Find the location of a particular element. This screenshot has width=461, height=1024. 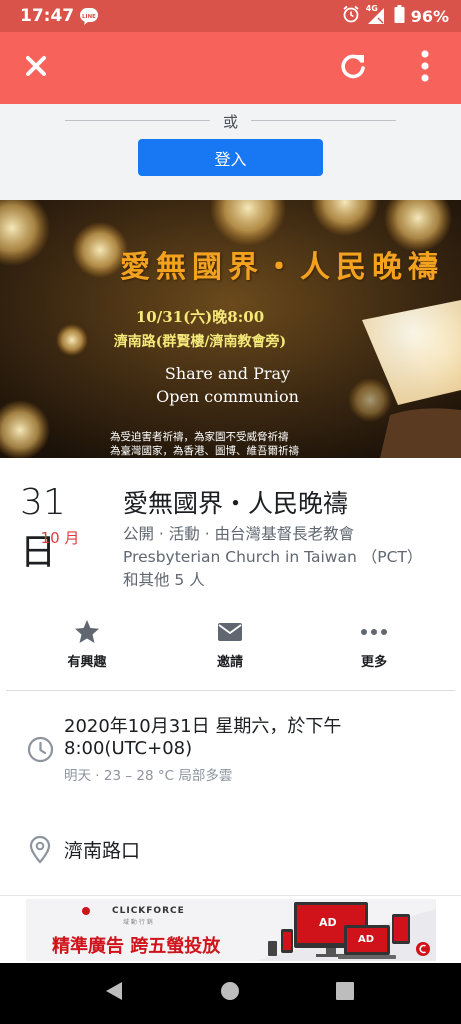

more-options-button is located at coordinates (425, 68).